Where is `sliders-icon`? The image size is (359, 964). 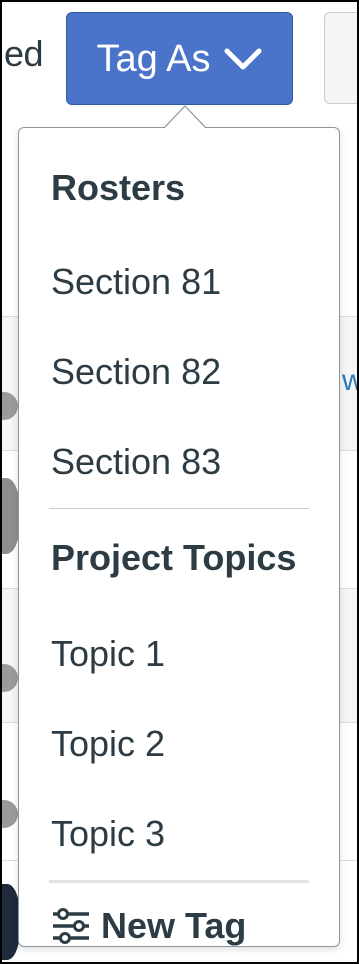 sliders-icon is located at coordinates (71, 926).